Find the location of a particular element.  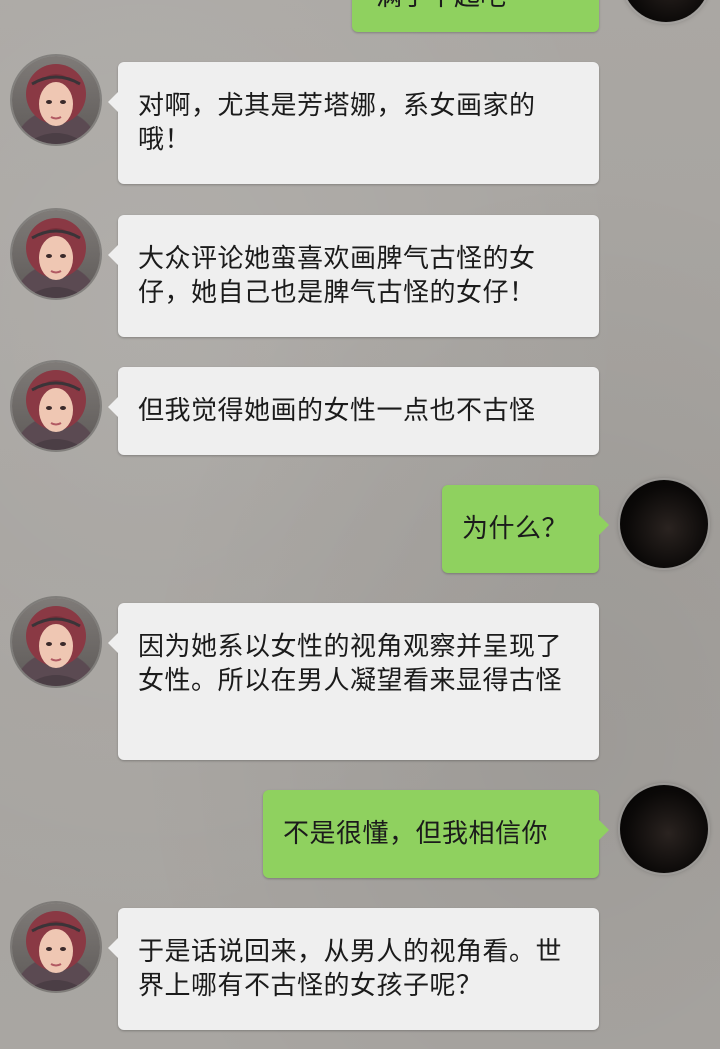

incoming-message-bubble: 因为她系以女性的视角观察并呈现了女性。所以在男人凝望看来显得古怪 is located at coordinates (353, 681).